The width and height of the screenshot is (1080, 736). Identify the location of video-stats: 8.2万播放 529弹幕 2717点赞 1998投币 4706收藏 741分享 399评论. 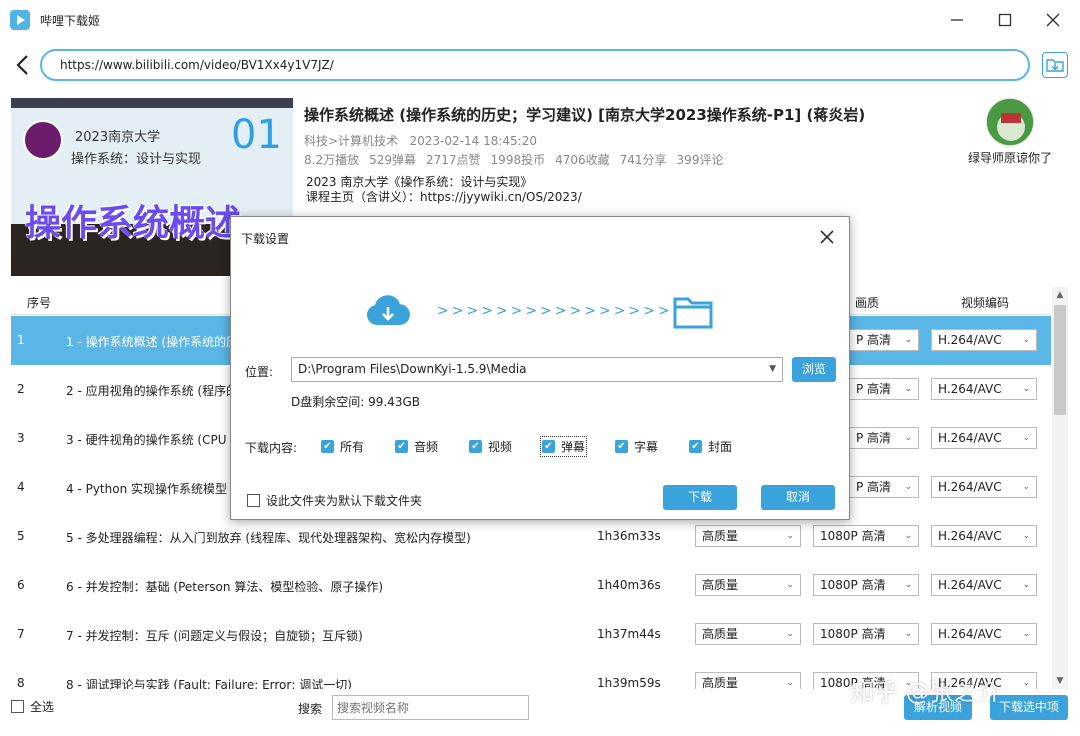
(518, 159).